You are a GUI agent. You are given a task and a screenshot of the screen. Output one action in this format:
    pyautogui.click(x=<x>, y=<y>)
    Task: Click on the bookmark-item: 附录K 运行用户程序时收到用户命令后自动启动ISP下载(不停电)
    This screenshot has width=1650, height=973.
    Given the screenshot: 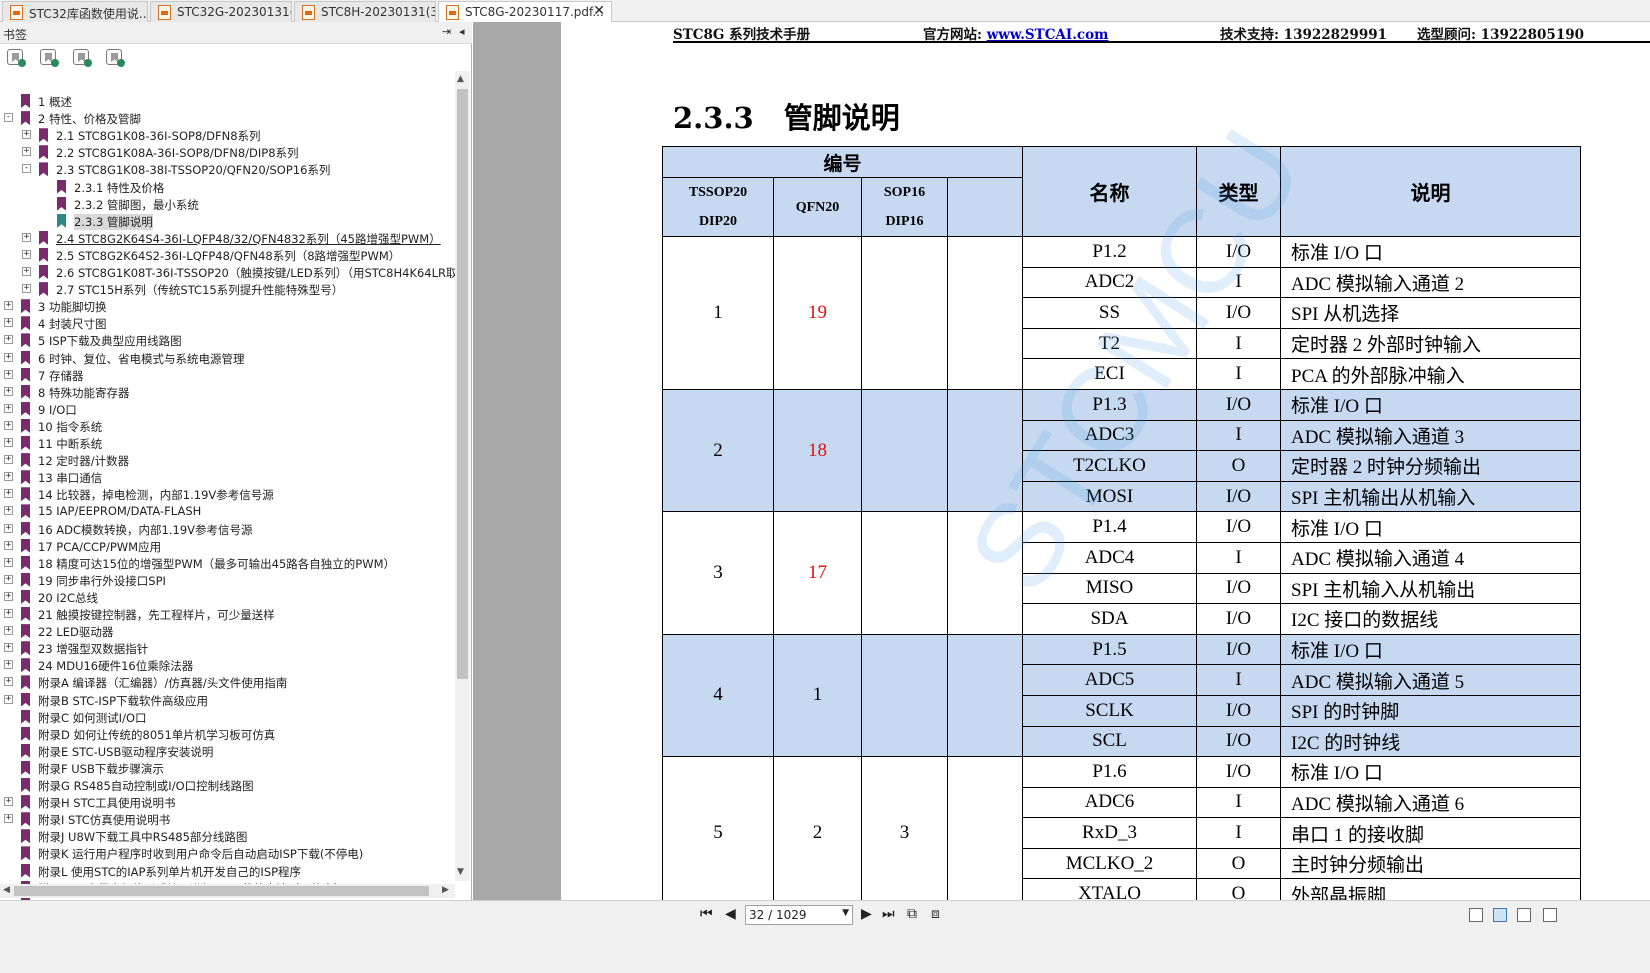 What is the action you would take?
    pyautogui.click(x=227, y=853)
    